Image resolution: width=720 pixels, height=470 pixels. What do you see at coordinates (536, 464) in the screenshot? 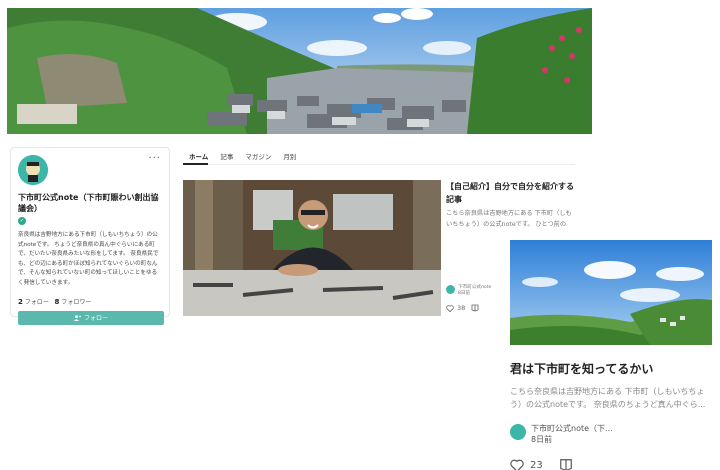
I see `card-like-count: 23` at bounding box center [536, 464].